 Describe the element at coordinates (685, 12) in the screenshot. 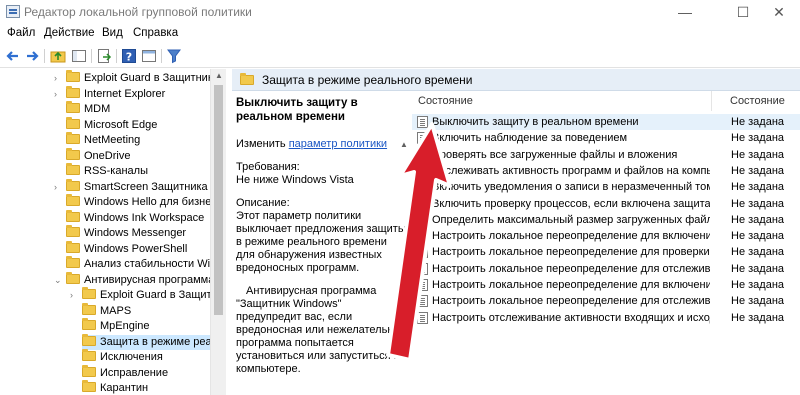

I see `minimize-button: —` at that location.